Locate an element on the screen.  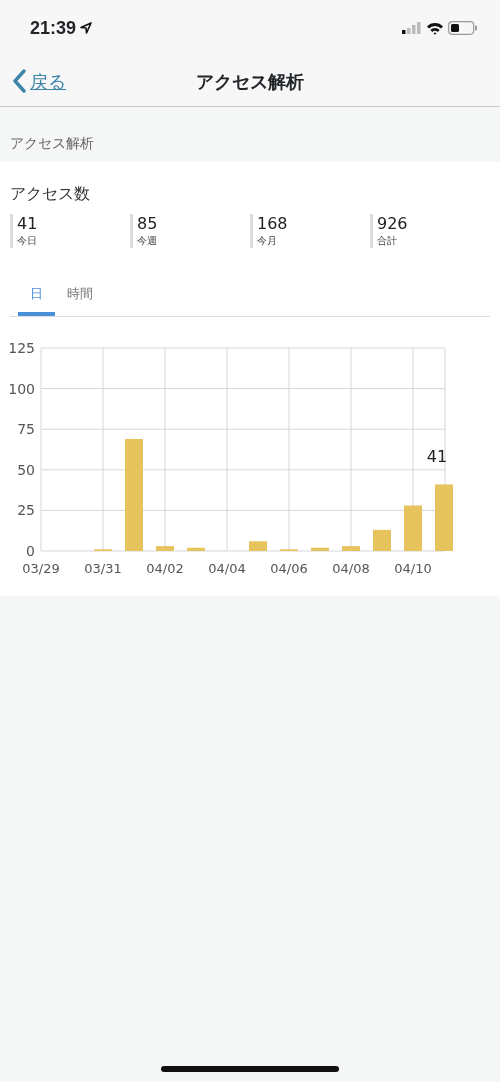
card-title: アクセス数 is located at coordinates (50, 194).